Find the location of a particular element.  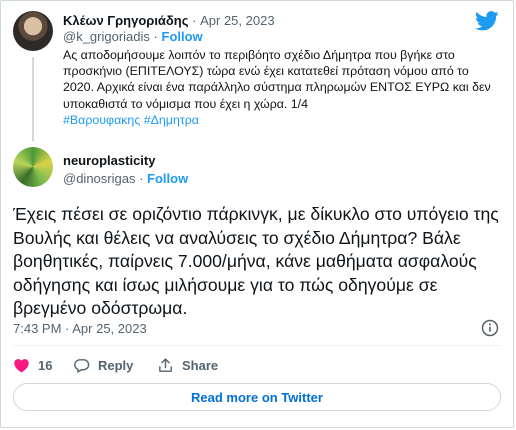

read-more-button: Read more on Twitter is located at coordinates (257, 397).